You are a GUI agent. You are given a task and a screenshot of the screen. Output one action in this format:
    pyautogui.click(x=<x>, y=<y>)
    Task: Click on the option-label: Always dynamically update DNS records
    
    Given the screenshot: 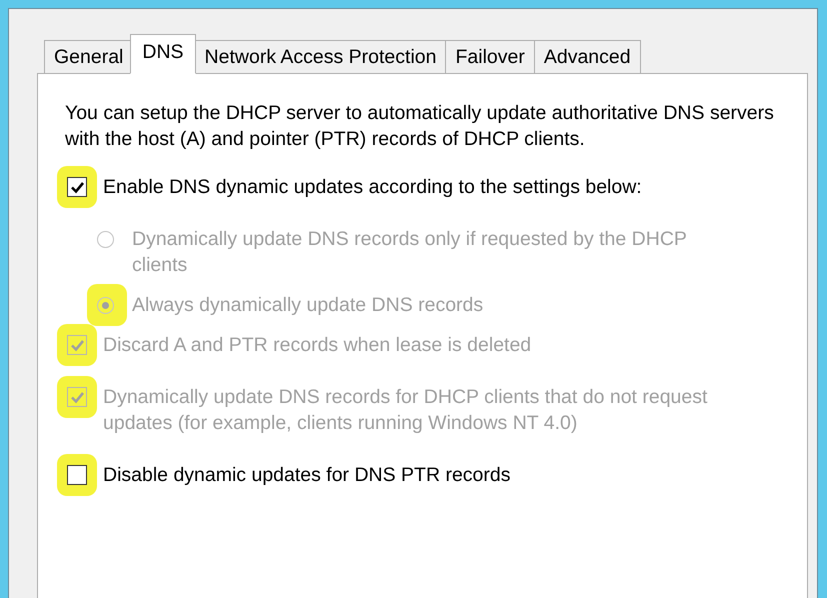 What is the action you would take?
    pyautogui.click(x=308, y=305)
    